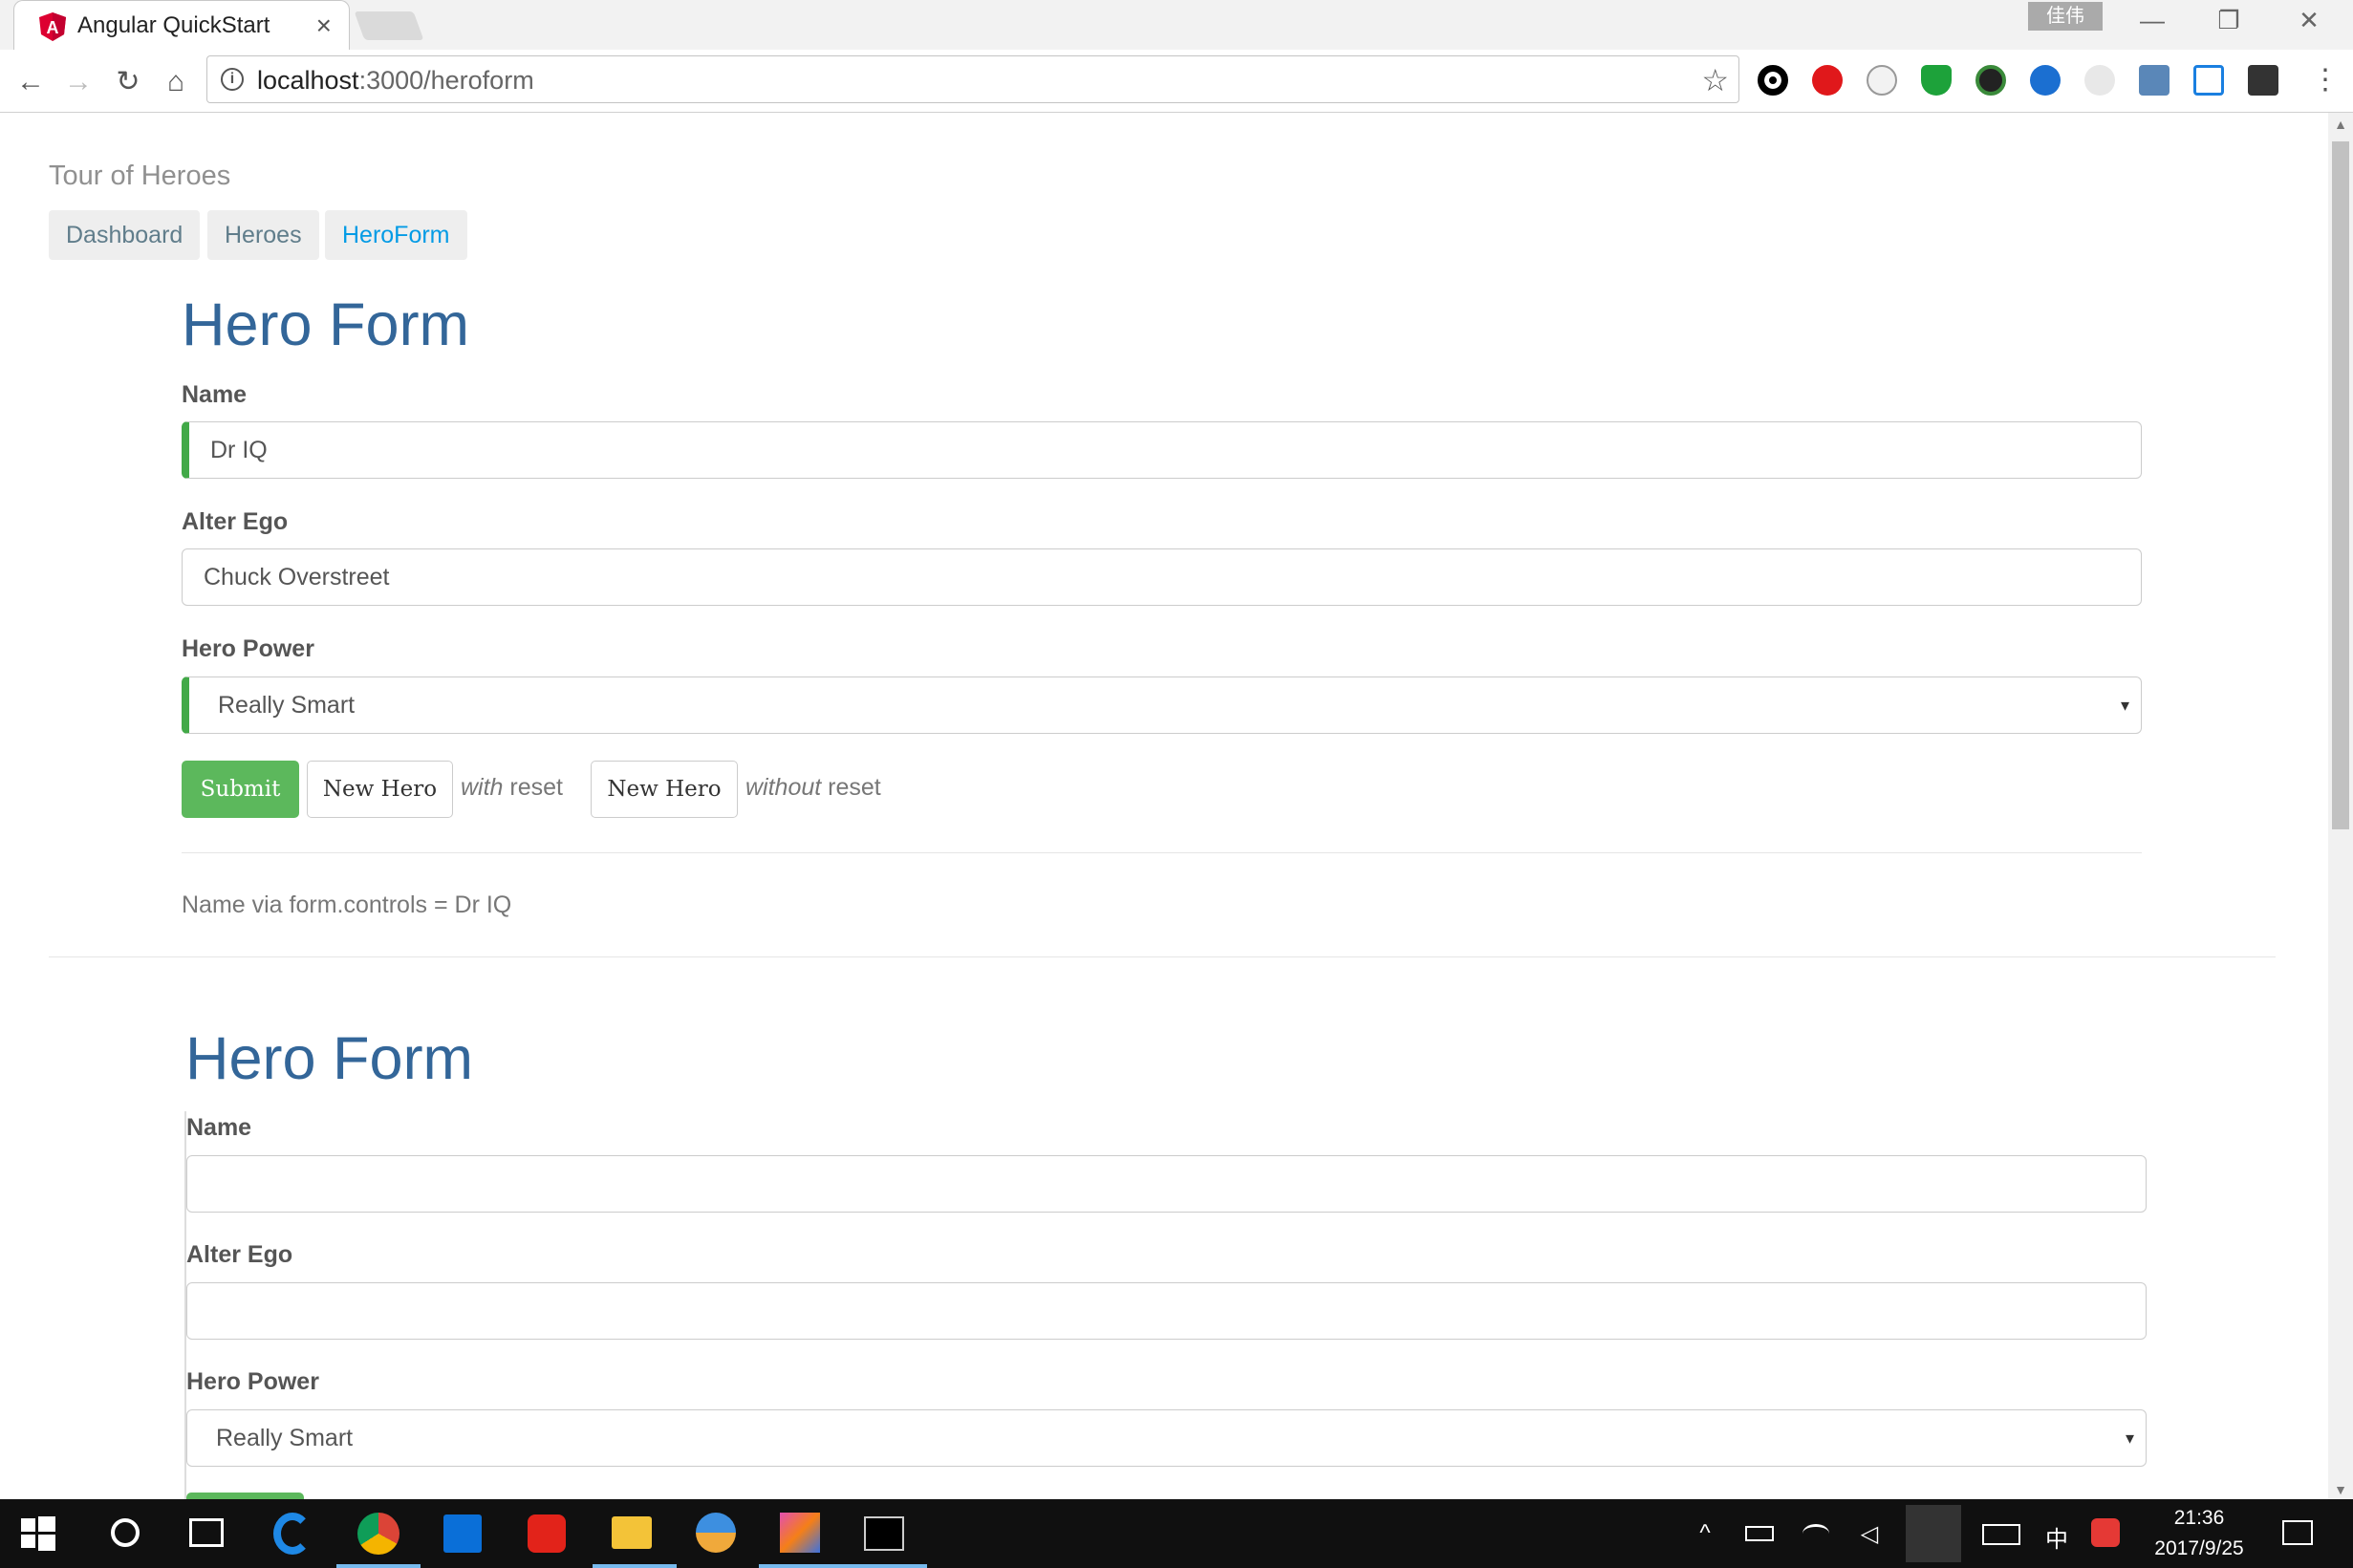  Describe the element at coordinates (1990, 80) in the screenshot. I see `dark-circle-icon` at that location.